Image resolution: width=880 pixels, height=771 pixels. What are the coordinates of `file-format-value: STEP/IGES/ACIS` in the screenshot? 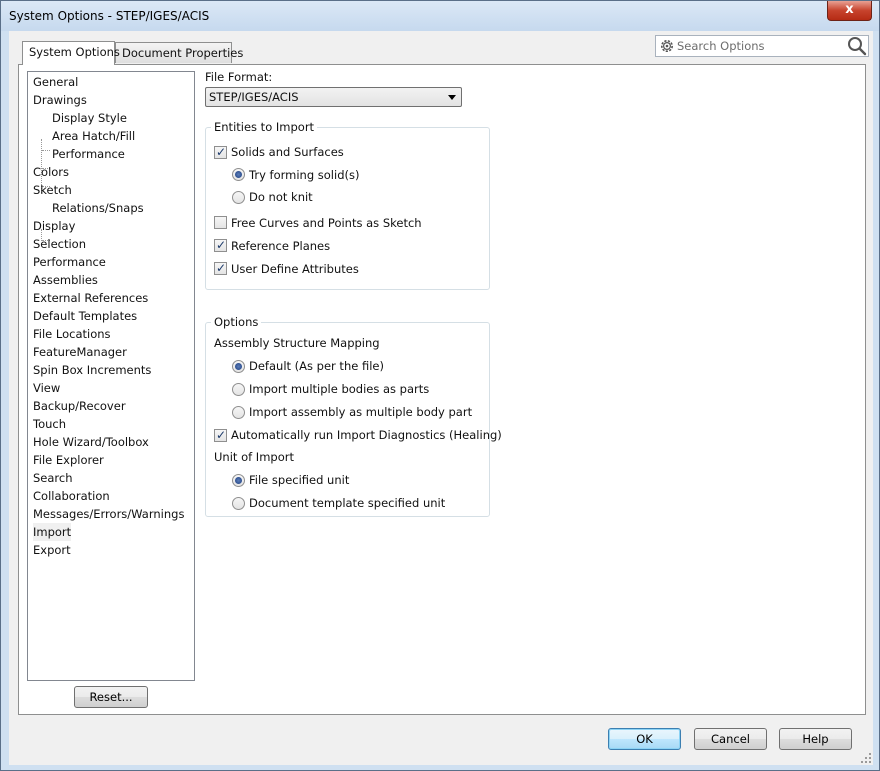 It's located at (254, 97).